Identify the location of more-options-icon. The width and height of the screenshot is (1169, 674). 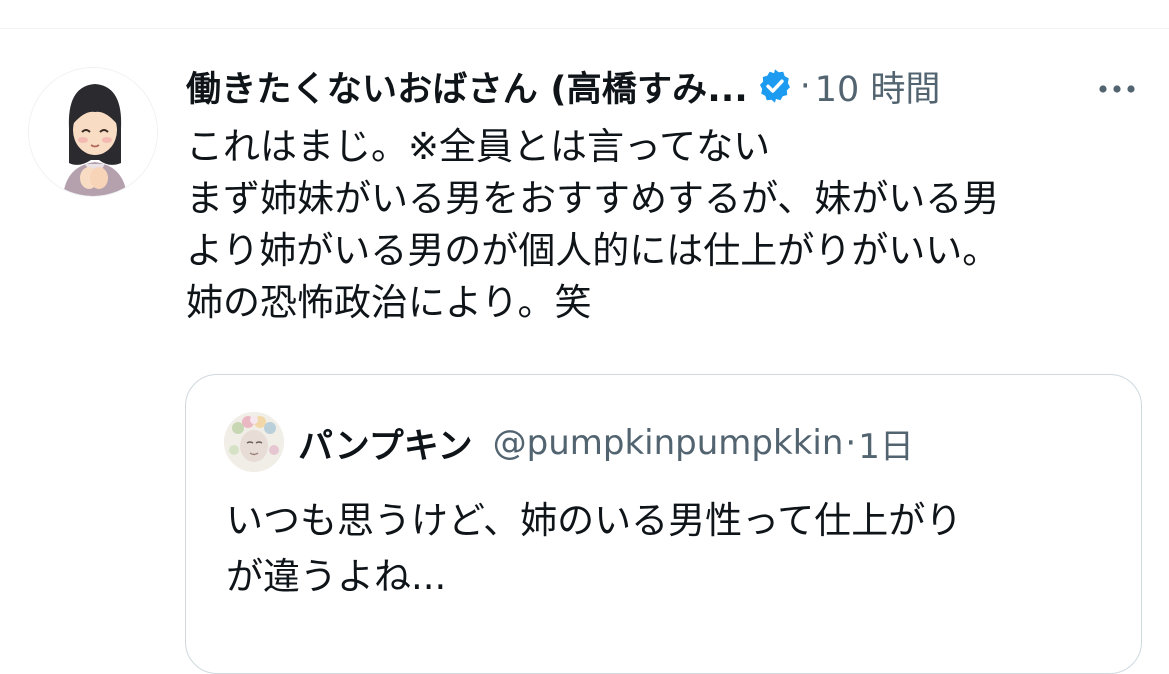
(1117, 86).